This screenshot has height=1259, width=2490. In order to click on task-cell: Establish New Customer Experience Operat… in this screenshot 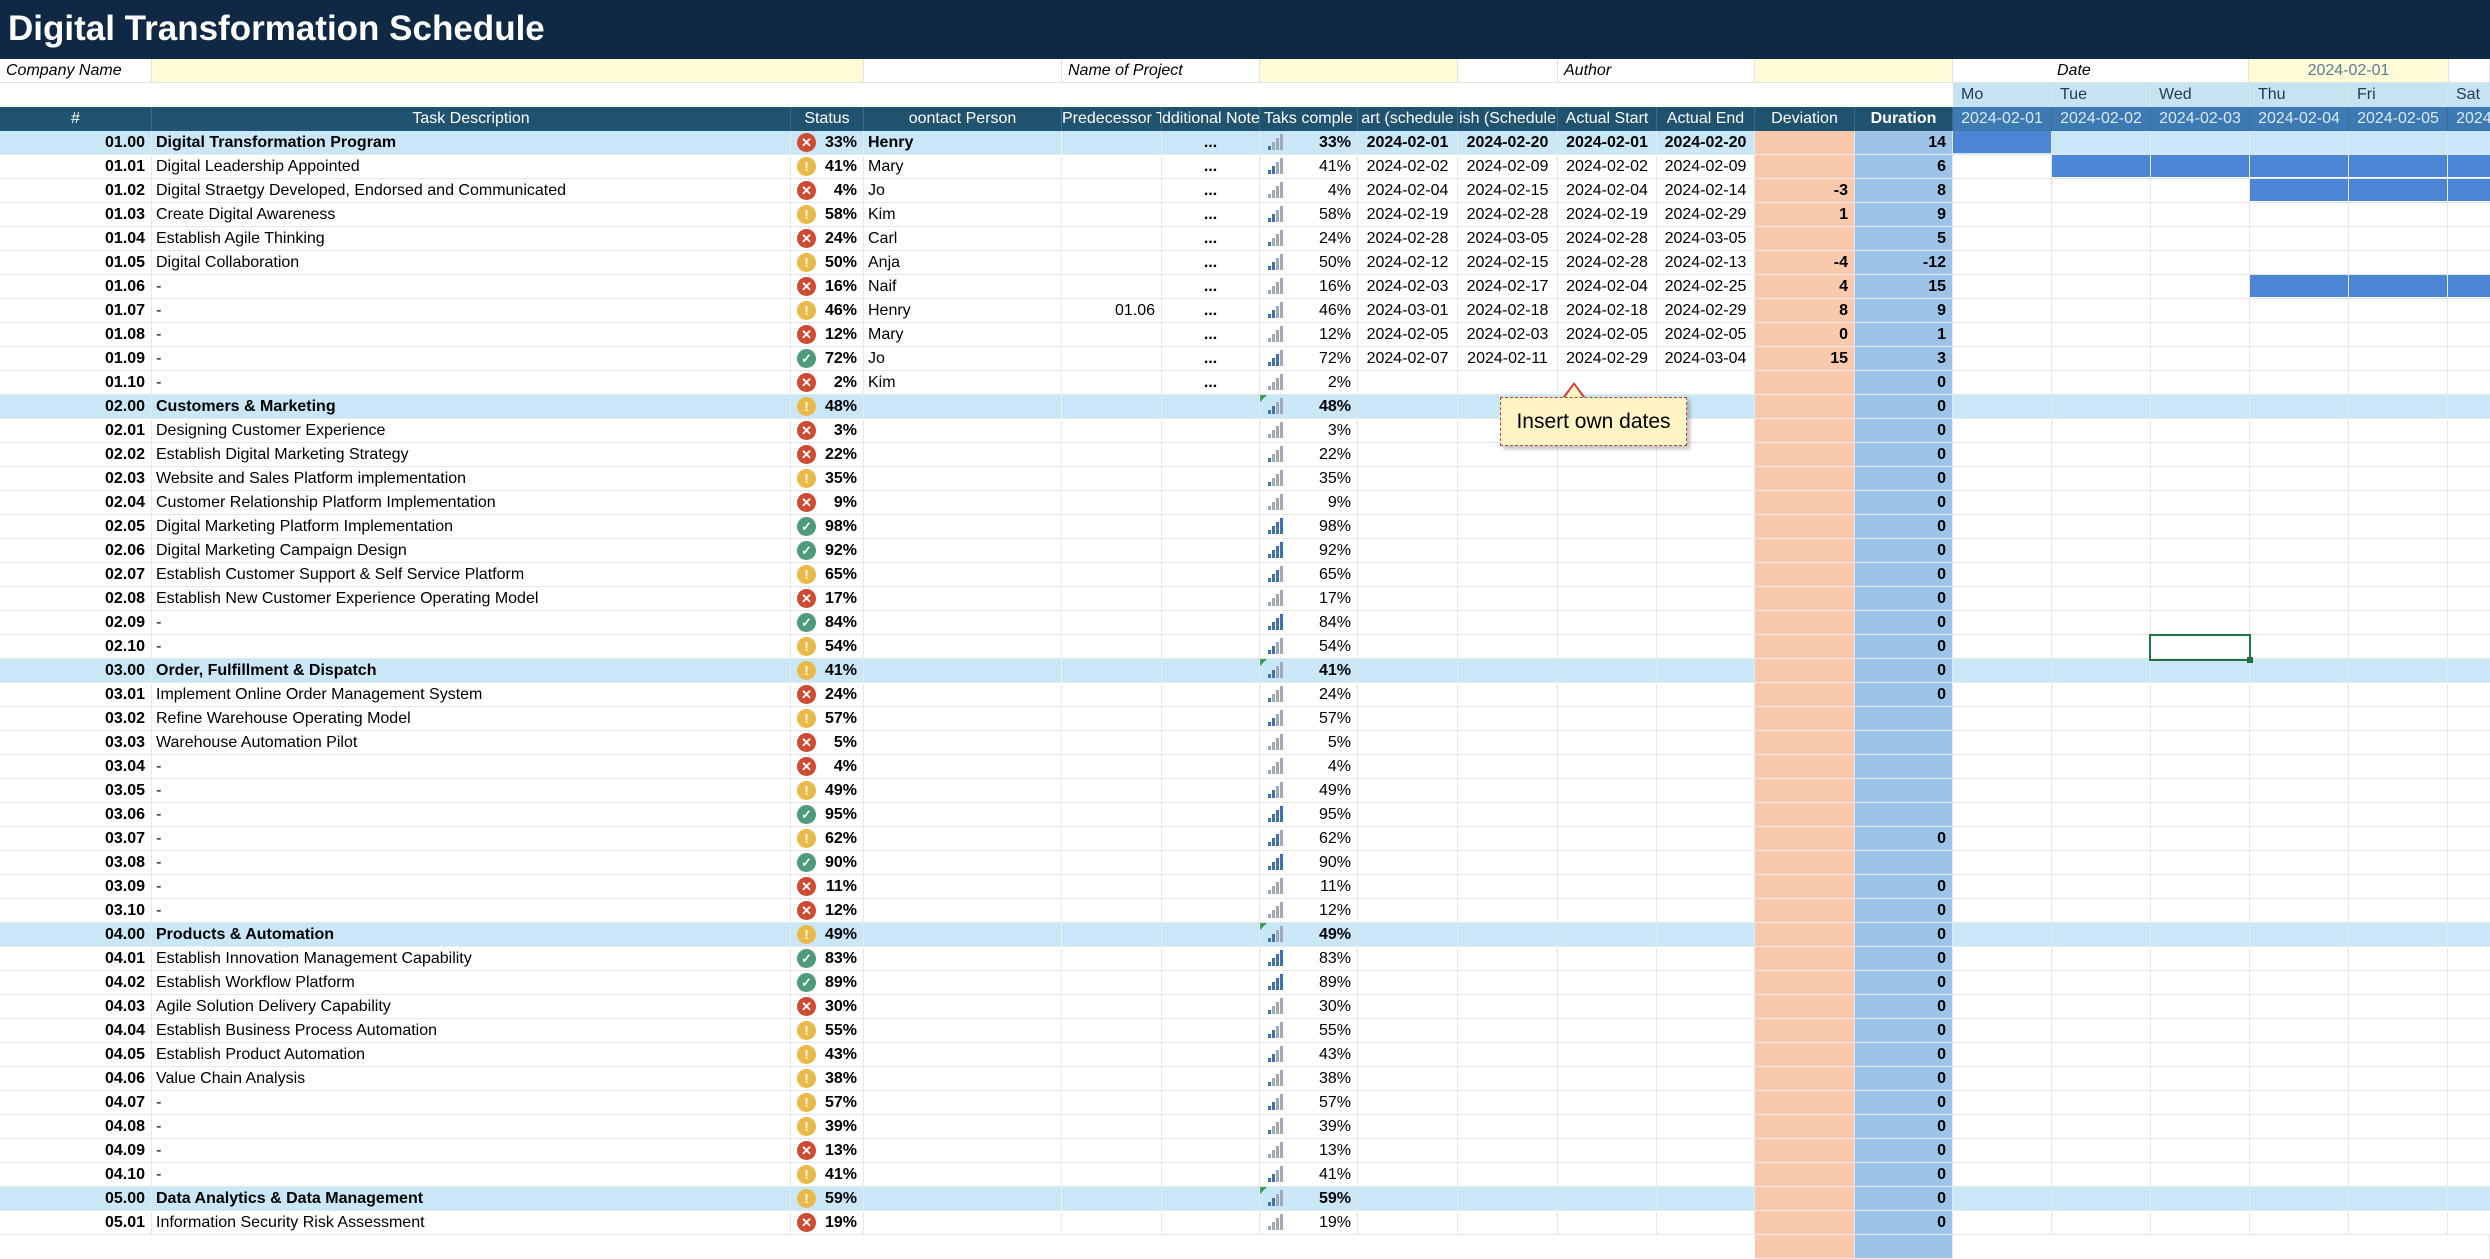, I will do `click(471, 599)`.